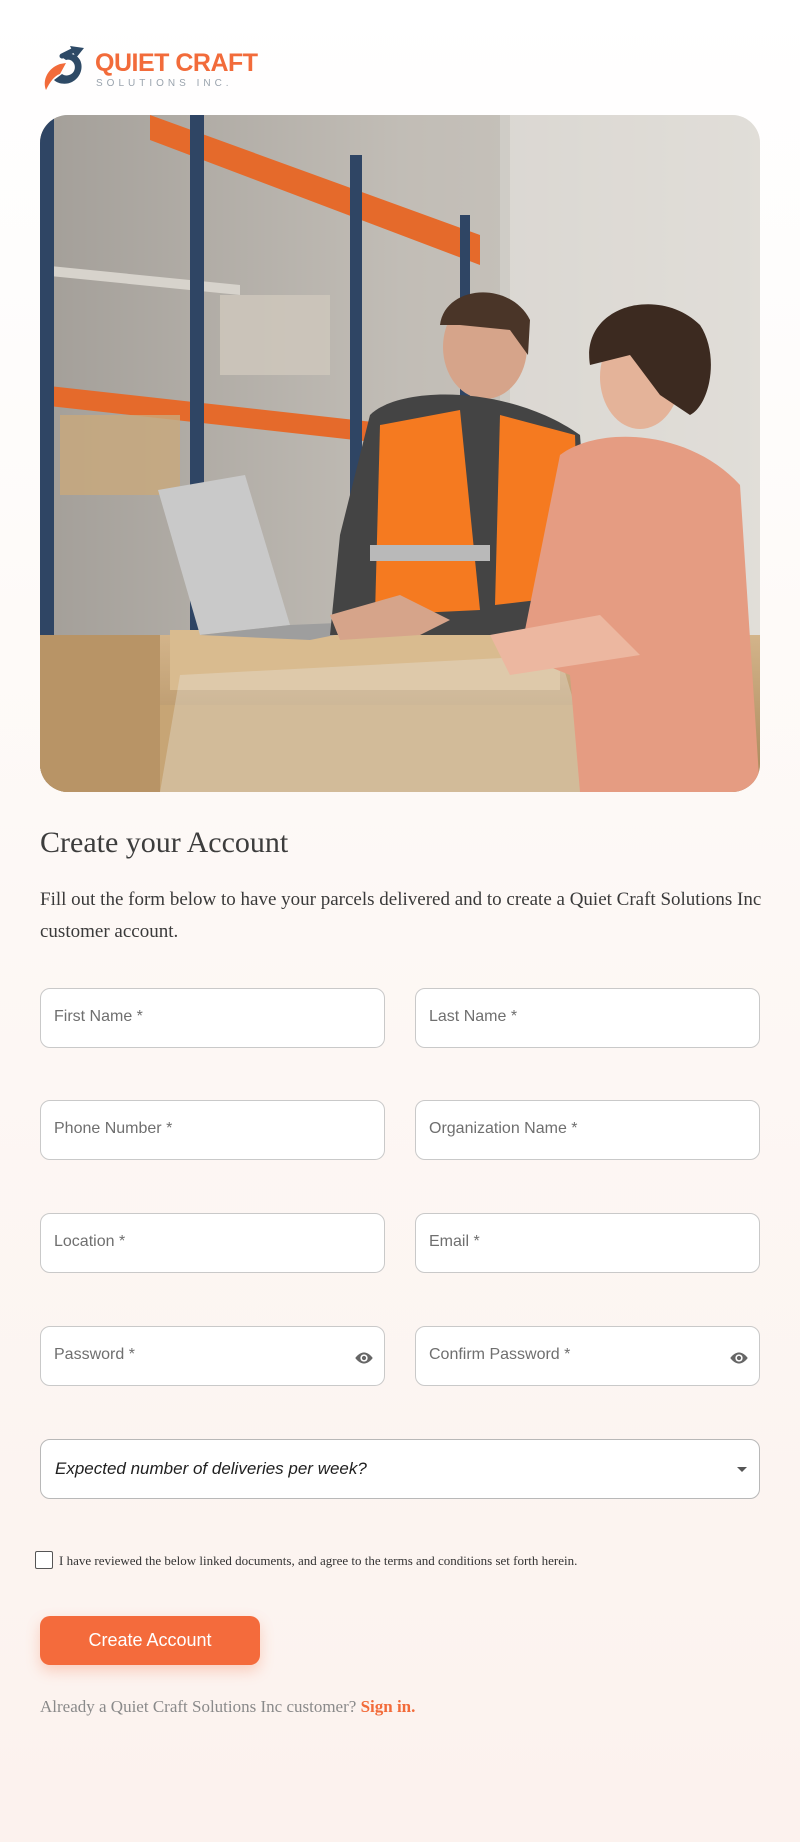  Describe the element at coordinates (587, 1018) in the screenshot. I see `last-name-field: Last Name *` at that location.